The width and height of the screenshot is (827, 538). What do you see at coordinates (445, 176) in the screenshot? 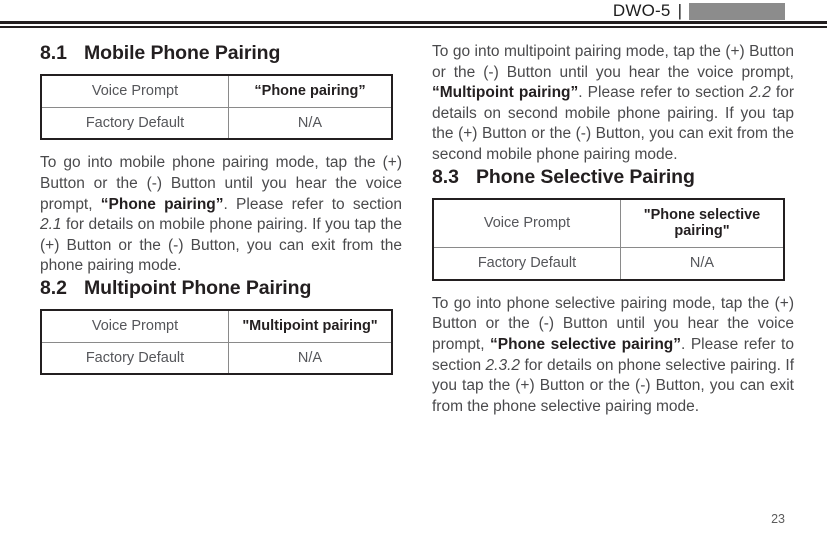
I see `section-number-8-3: 8.3` at bounding box center [445, 176].